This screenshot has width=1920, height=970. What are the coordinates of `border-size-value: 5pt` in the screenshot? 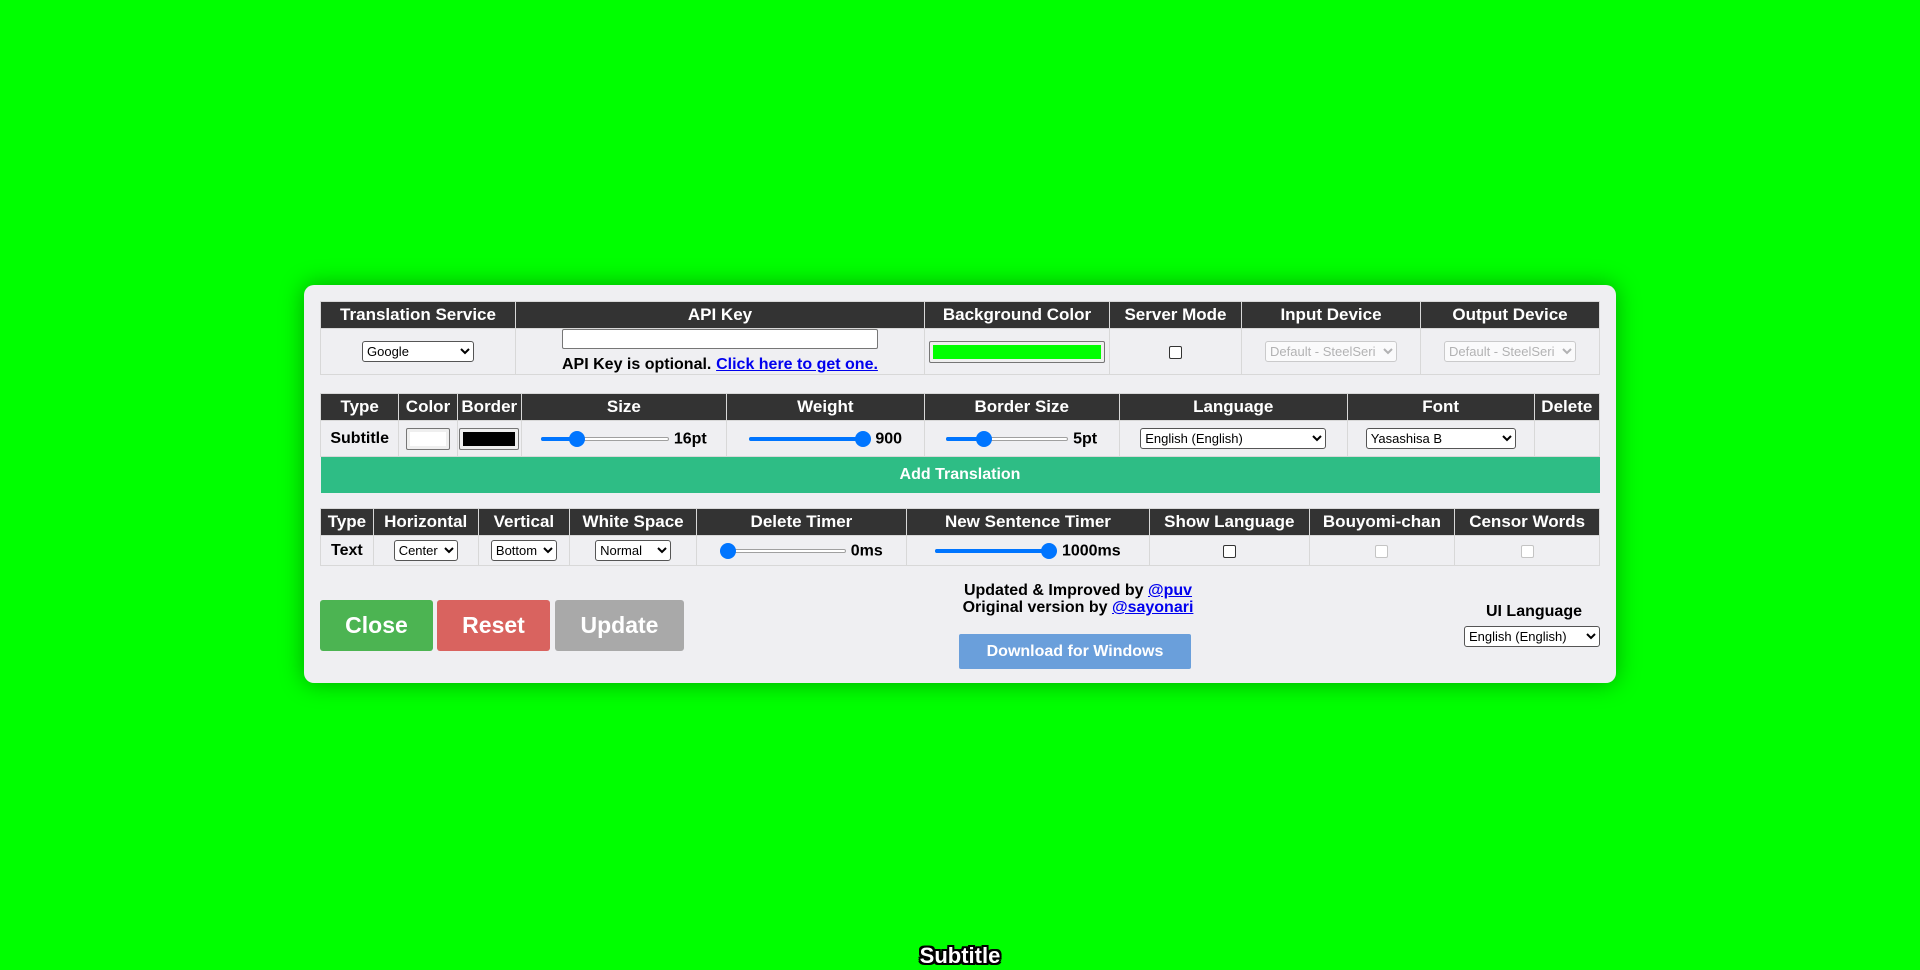 It's located at (1085, 439).